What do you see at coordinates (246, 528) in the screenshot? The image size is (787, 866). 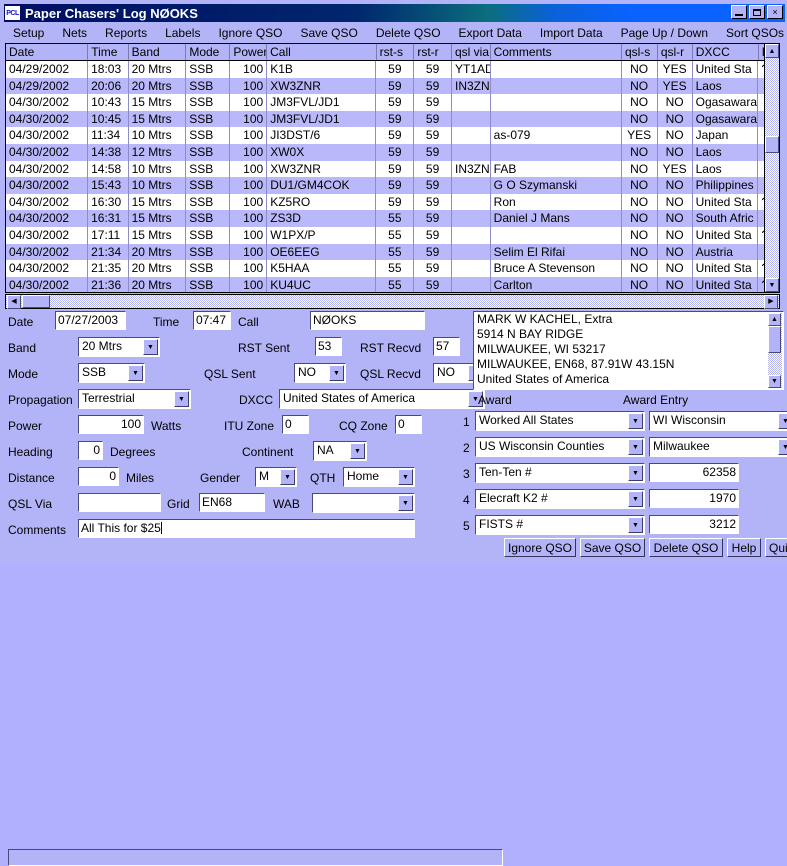 I see `comments-input: All This for $25` at bounding box center [246, 528].